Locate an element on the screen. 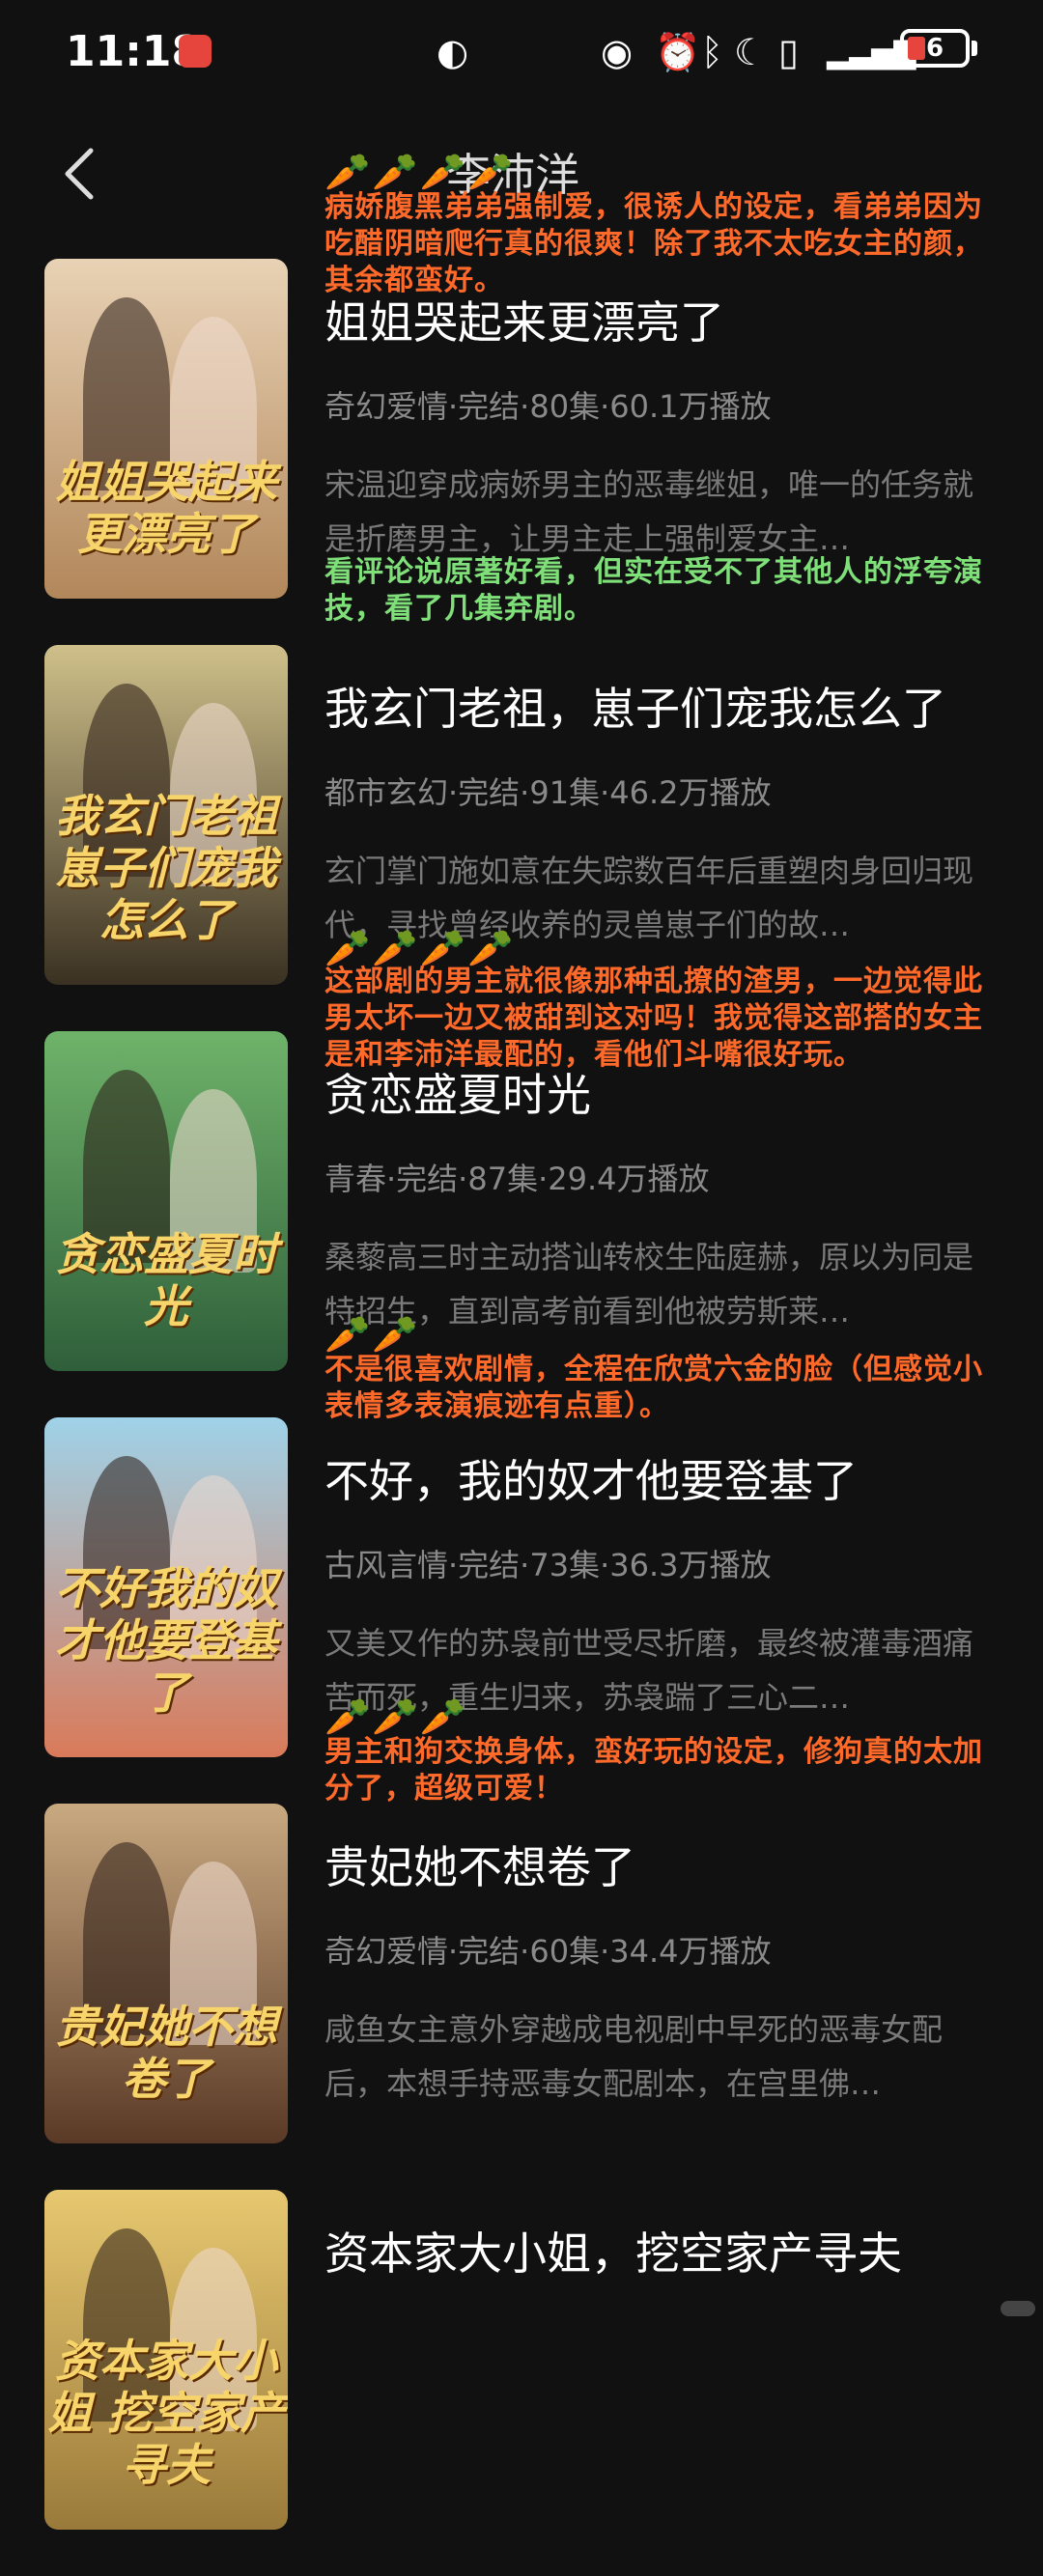 This screenshot has height=2576, width=1043. poster-title-art: 贪恋盛夏时光 is located at coordinates (166, 1280).